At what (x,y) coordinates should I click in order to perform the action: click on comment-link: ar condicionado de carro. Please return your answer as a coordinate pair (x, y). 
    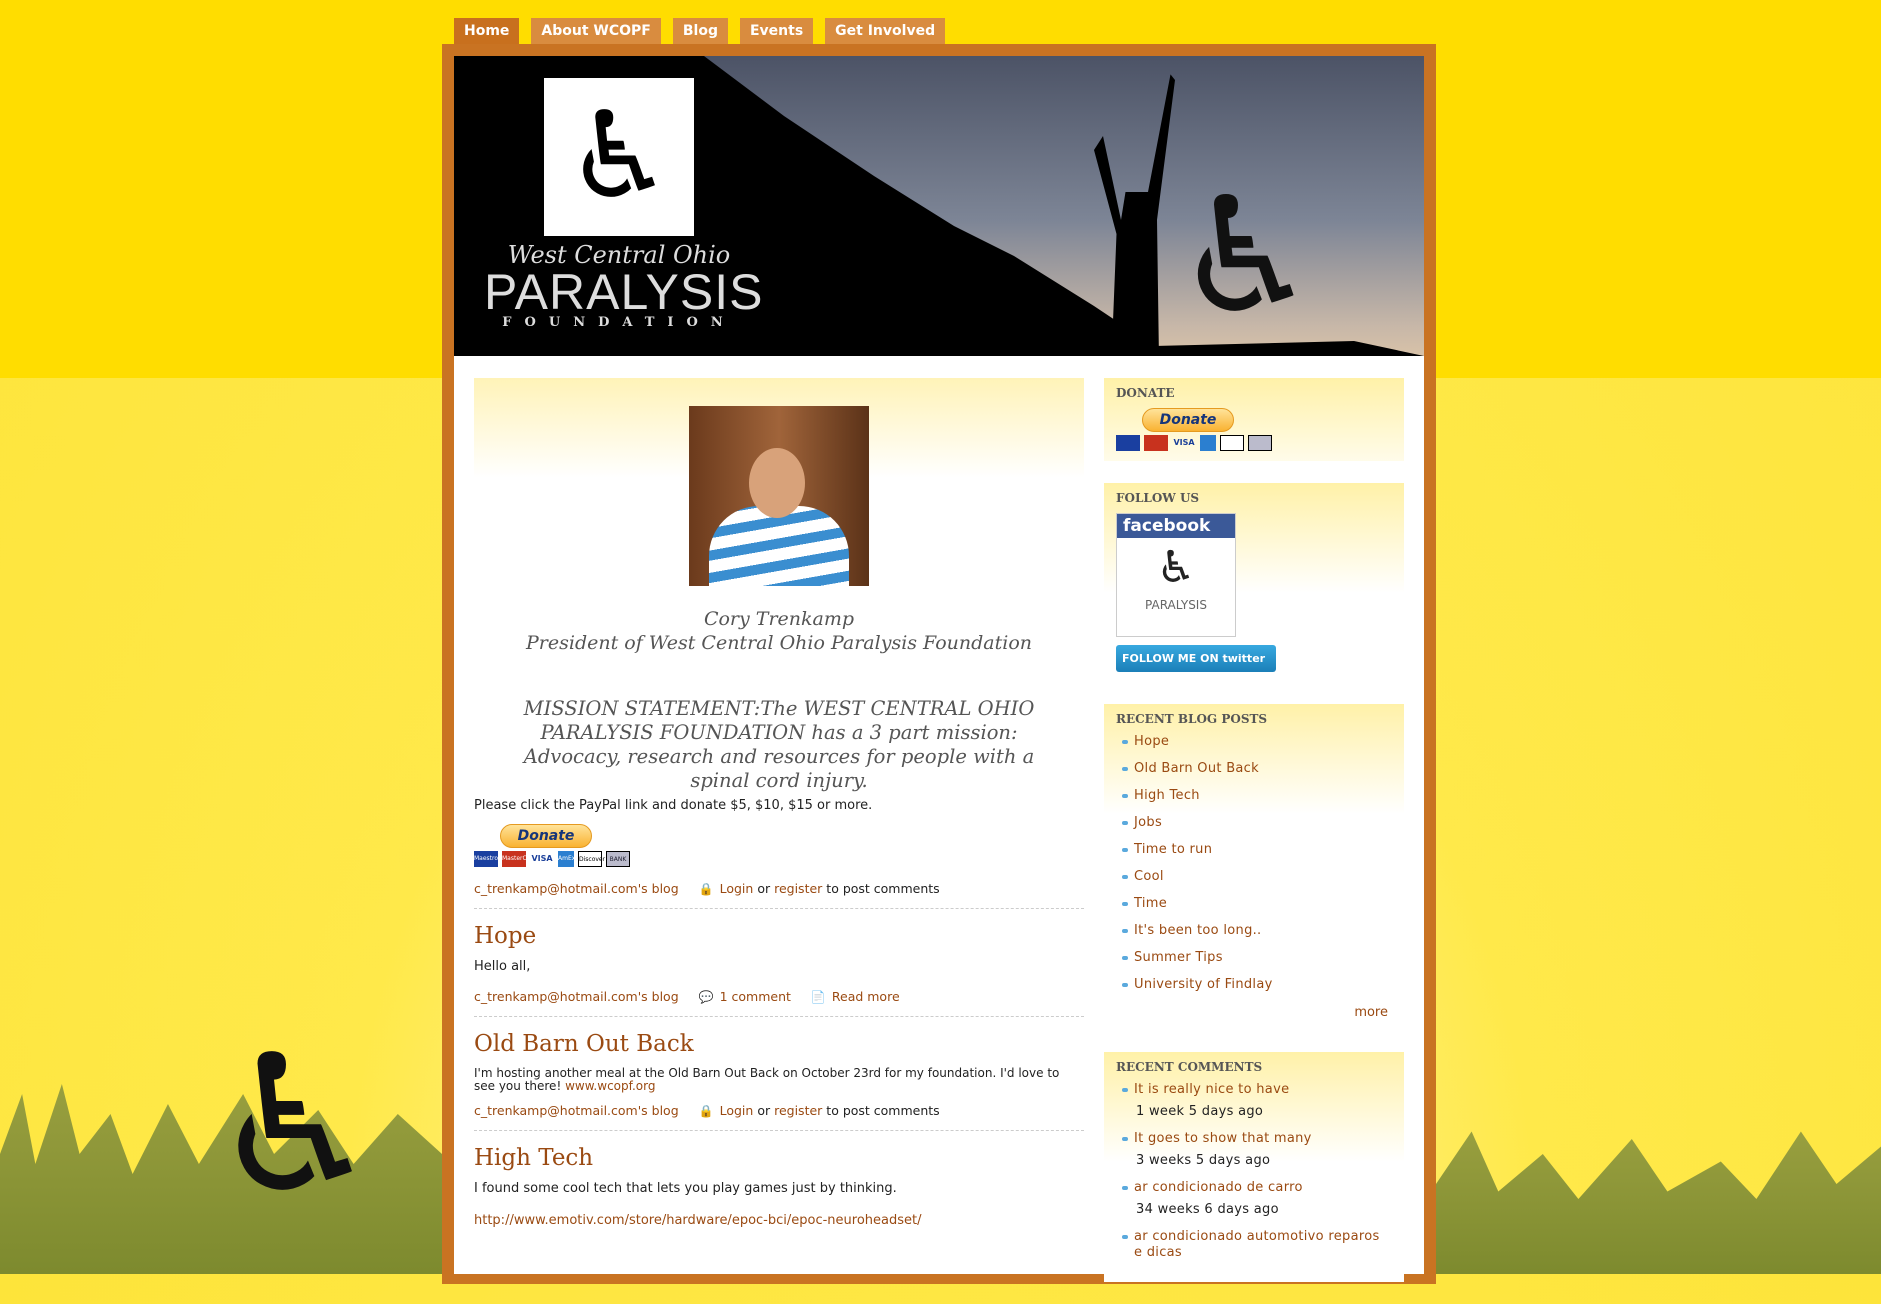
    Looking at the image, I should click on (1218, 1187).